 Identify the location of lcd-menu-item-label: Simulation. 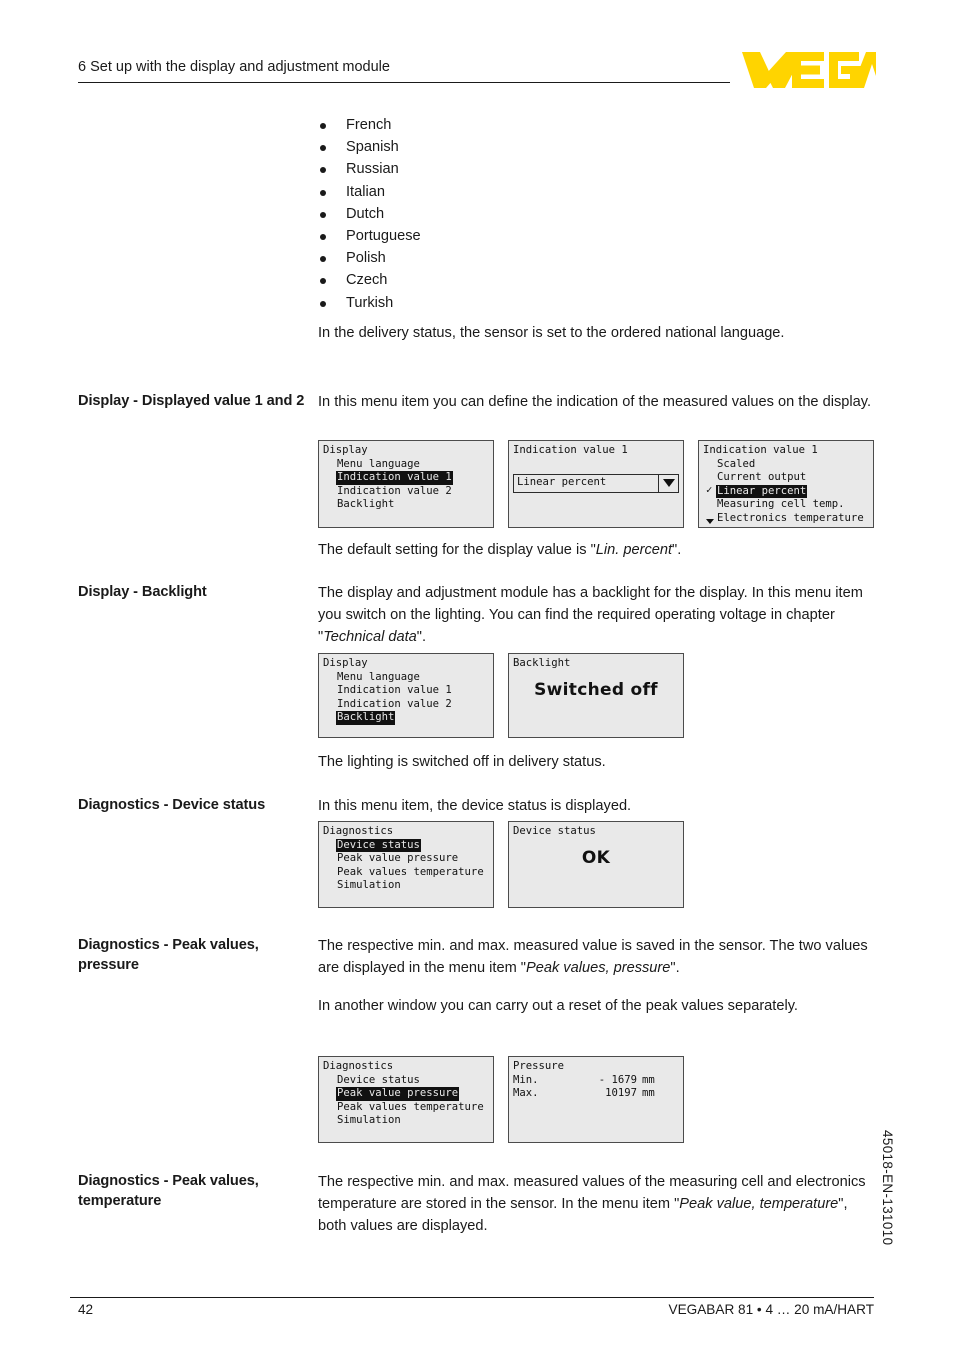
(369, 1120).